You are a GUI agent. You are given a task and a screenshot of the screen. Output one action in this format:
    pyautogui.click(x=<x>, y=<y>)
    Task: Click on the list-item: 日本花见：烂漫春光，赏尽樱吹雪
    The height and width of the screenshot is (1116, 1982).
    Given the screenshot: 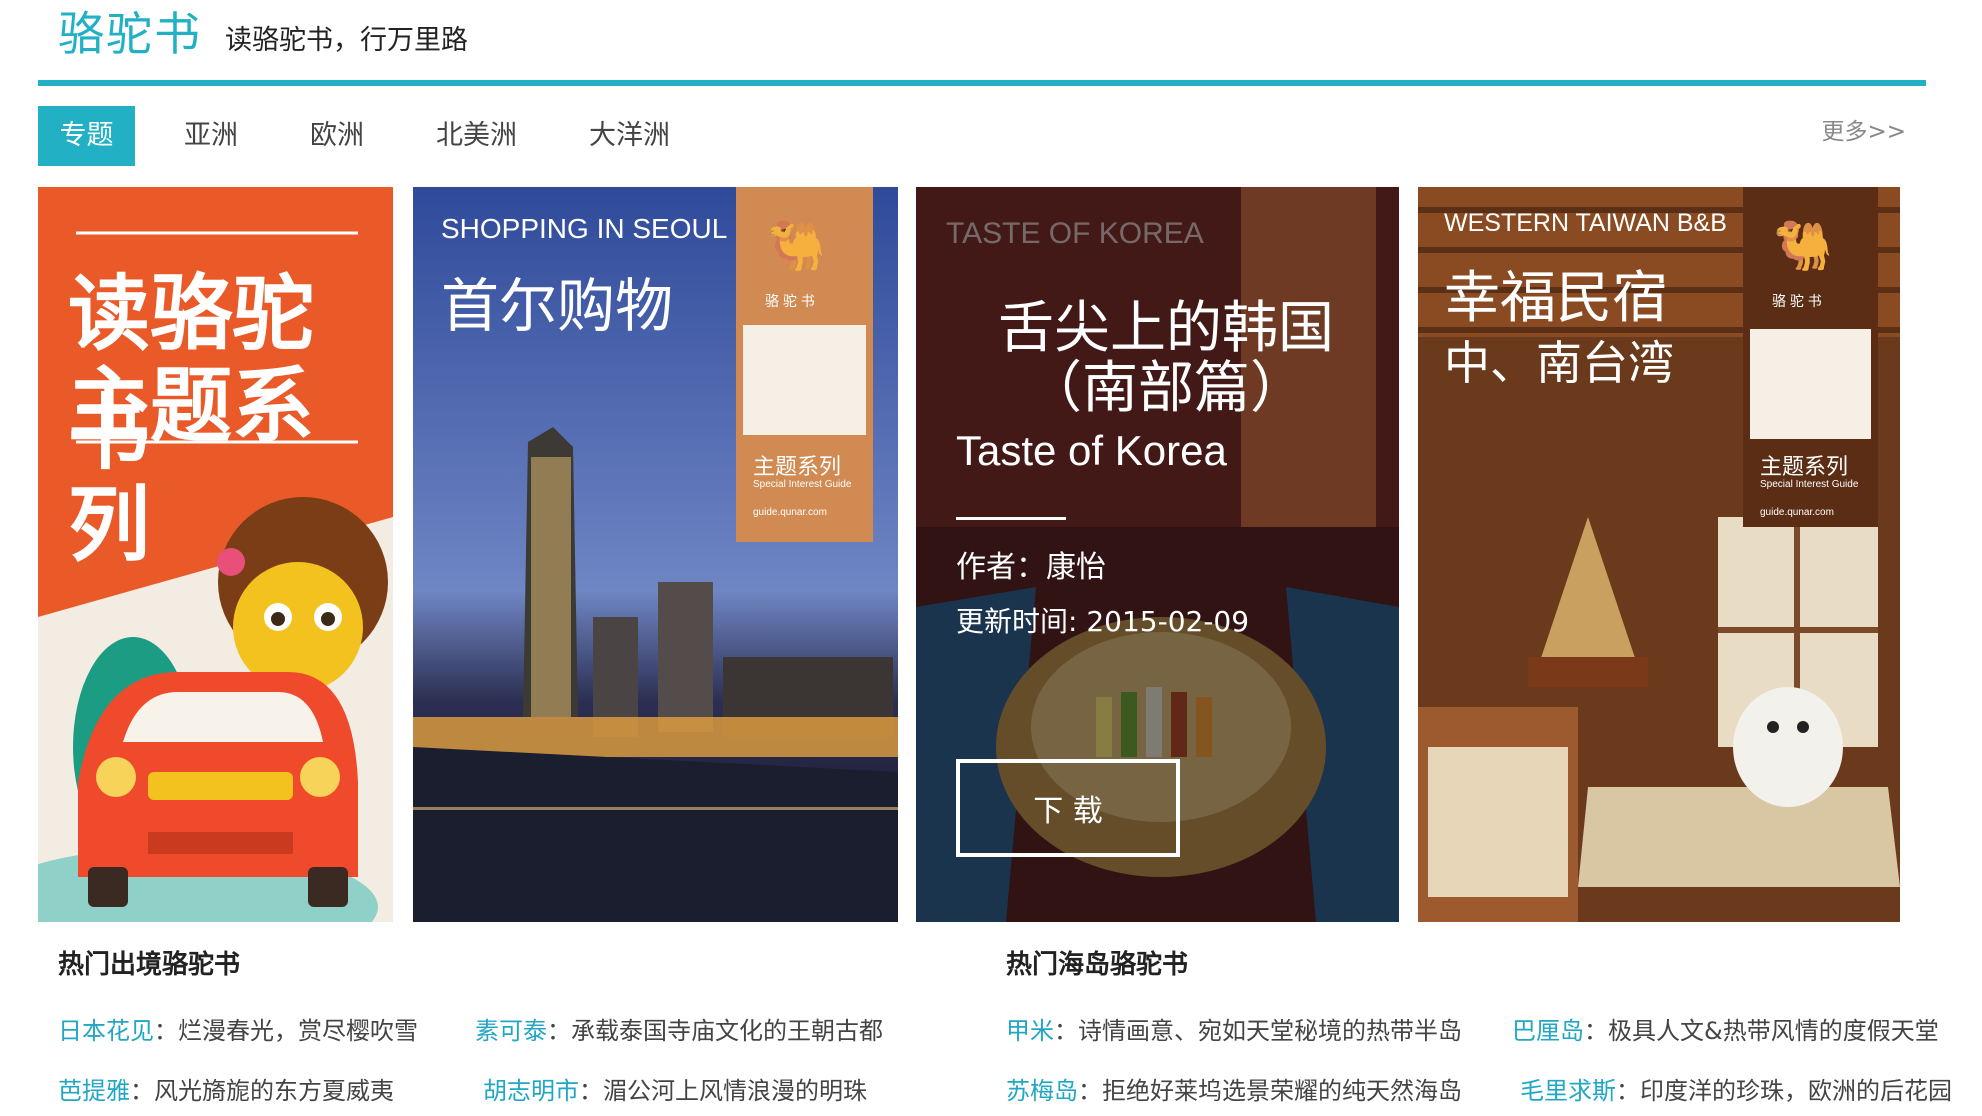 What is the action you would take?
    pyautogui.click(x=238, y=1028)
    